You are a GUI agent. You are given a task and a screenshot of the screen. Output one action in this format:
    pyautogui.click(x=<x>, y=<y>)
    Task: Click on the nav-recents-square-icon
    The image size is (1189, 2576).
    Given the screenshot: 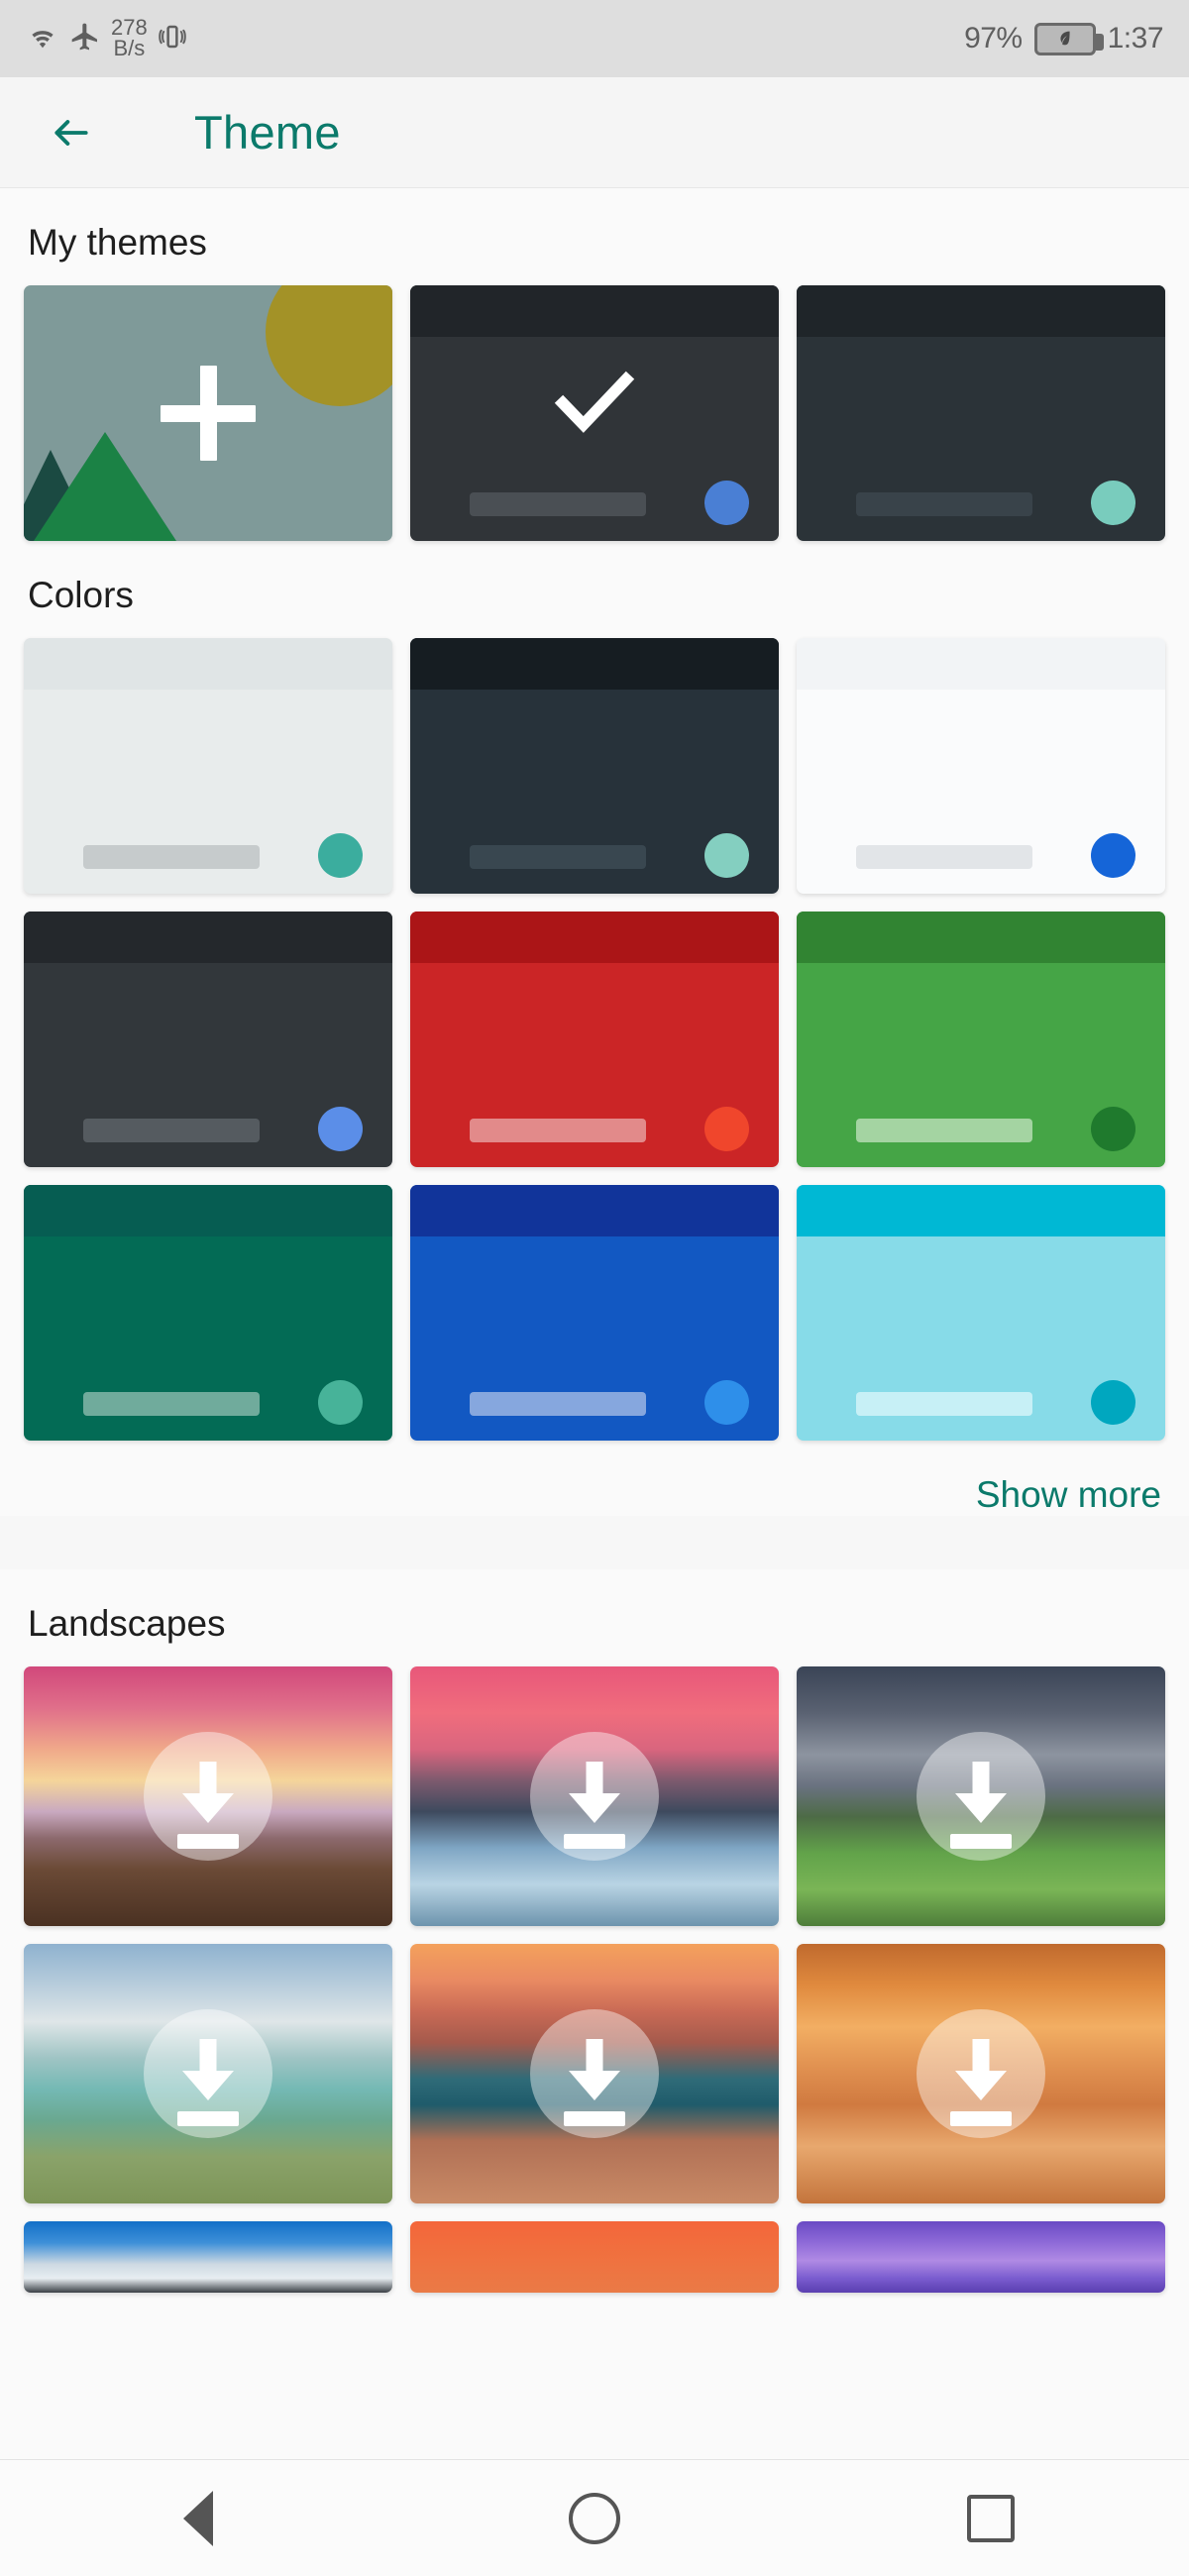 What is the action you would take?
    pyautogui.click(x=991, y=2518)
    